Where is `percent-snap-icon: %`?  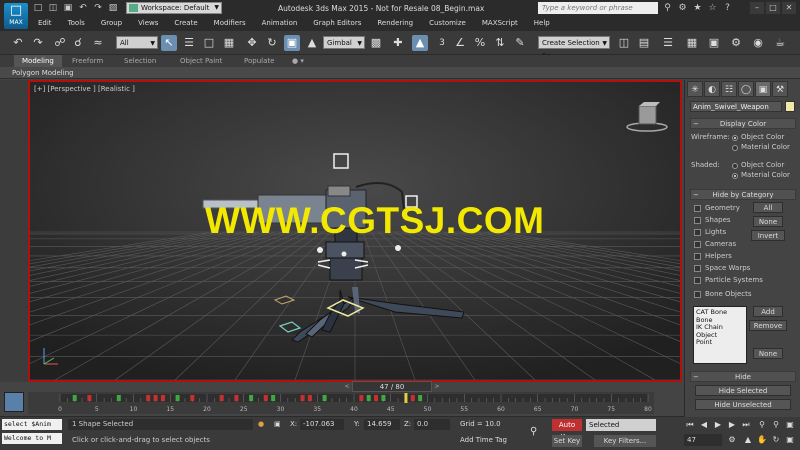 percent-snap-icon: % is located at coordinates (480, 43).